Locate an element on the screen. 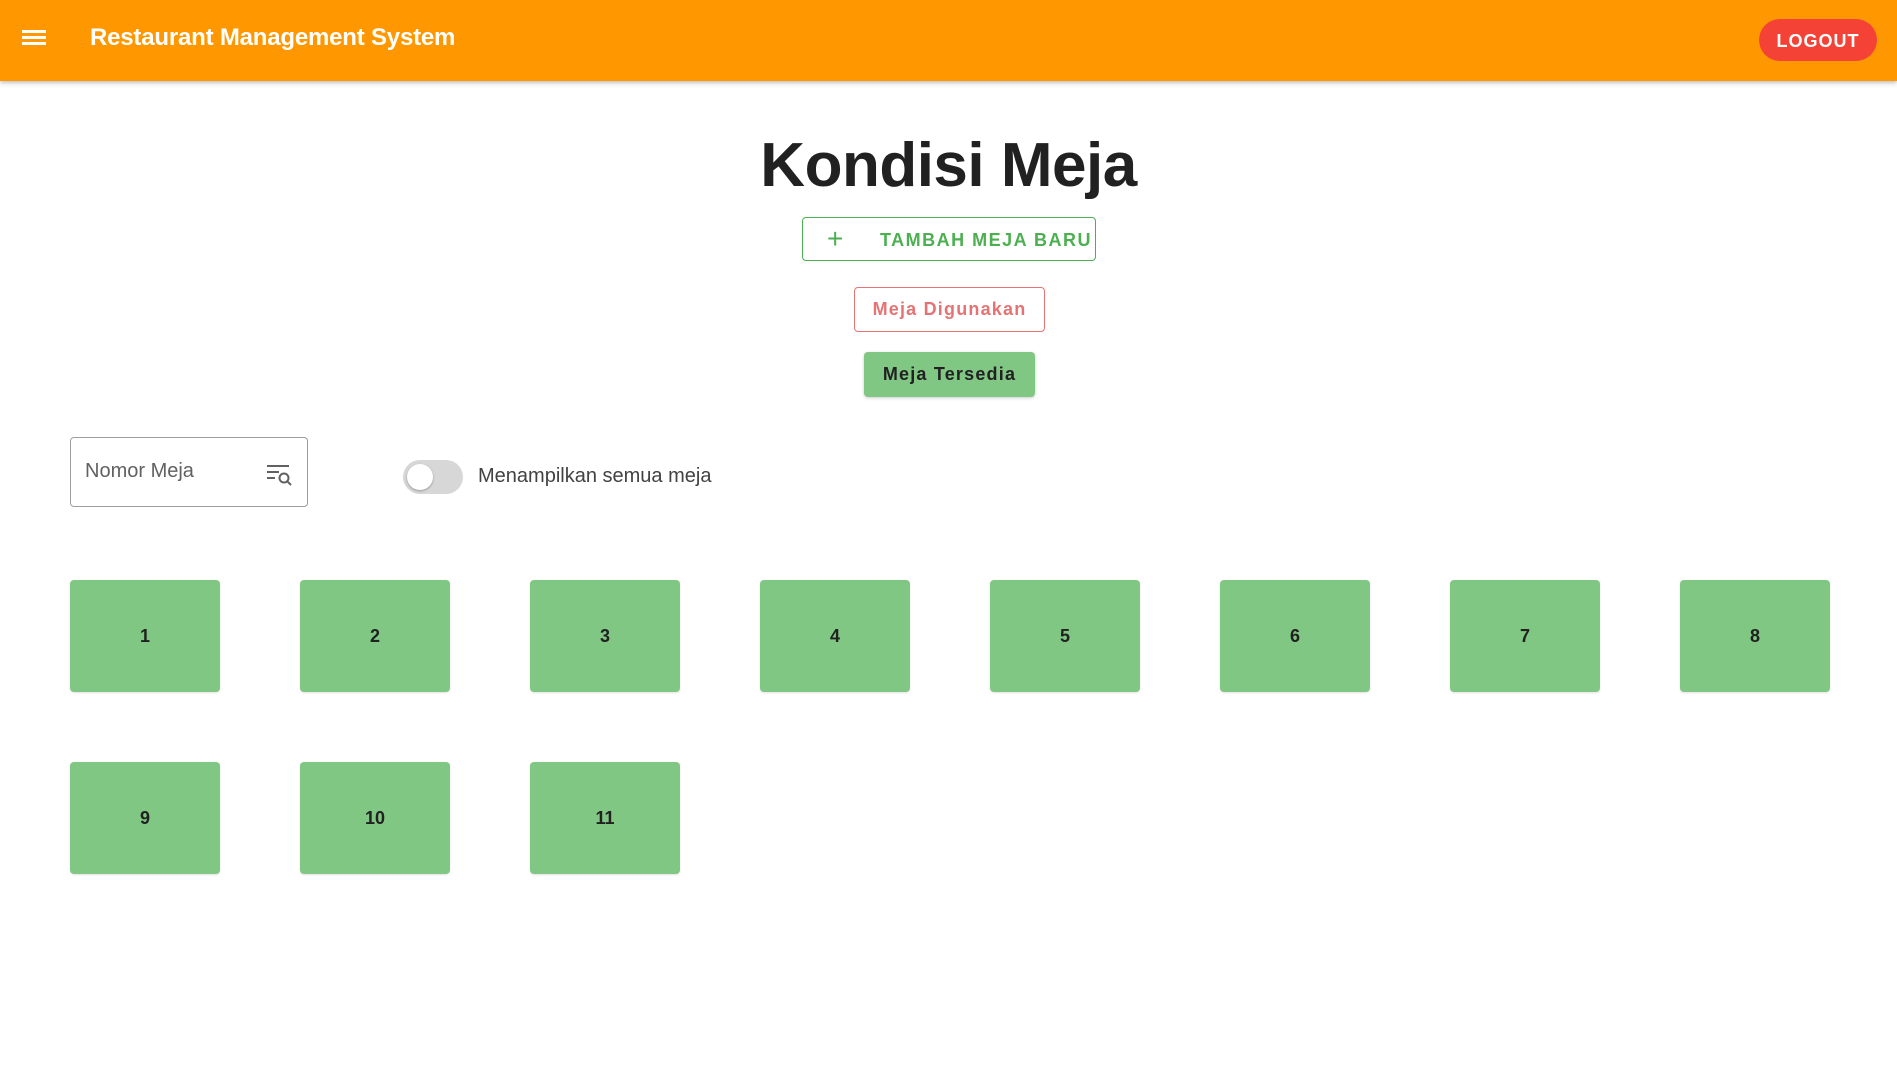  app-title: Restaurant Management System is located at coordinates (273, 37).